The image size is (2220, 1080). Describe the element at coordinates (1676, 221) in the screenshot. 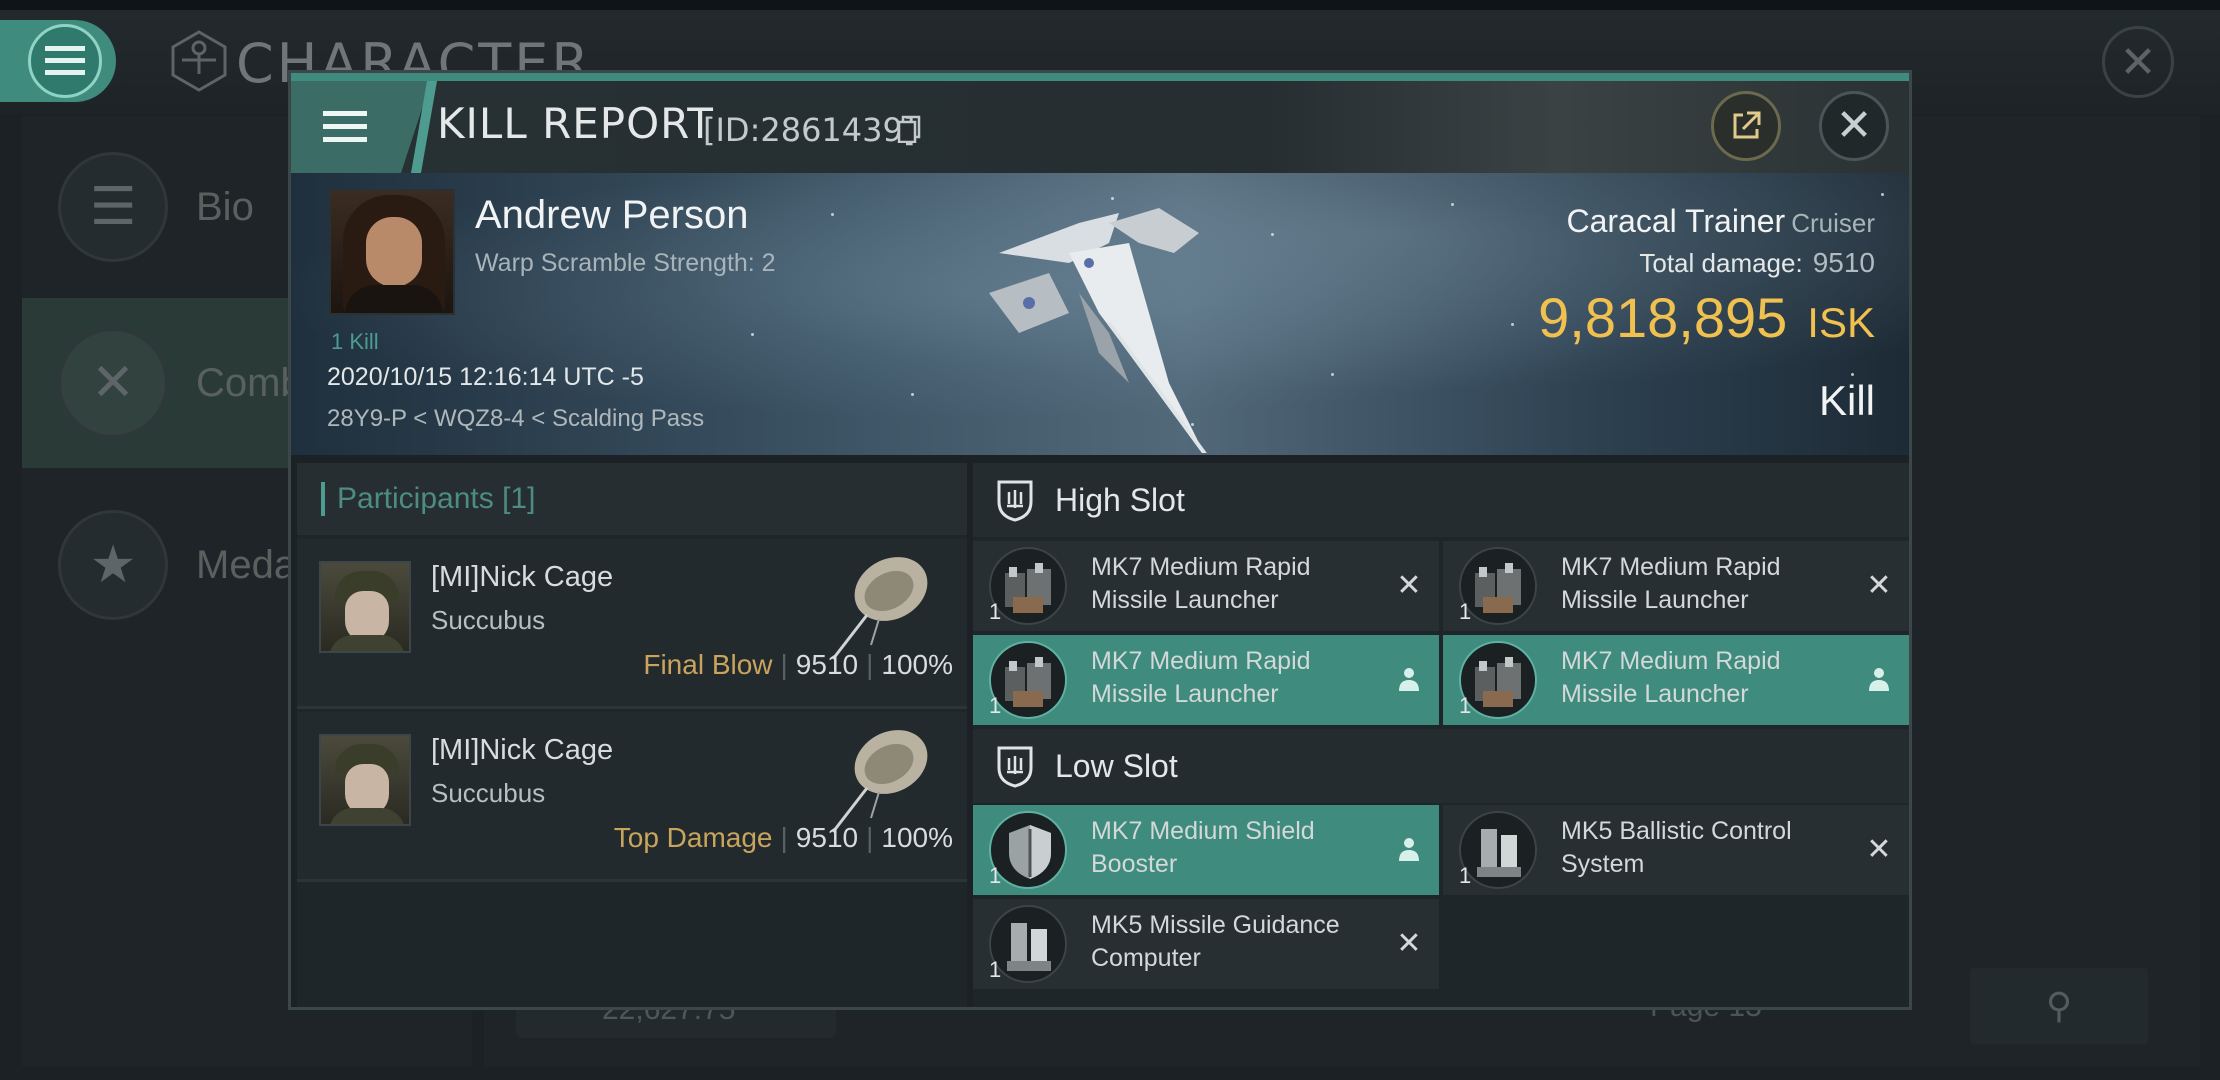

I see `ship-name: Caracal Trainer` at that location.